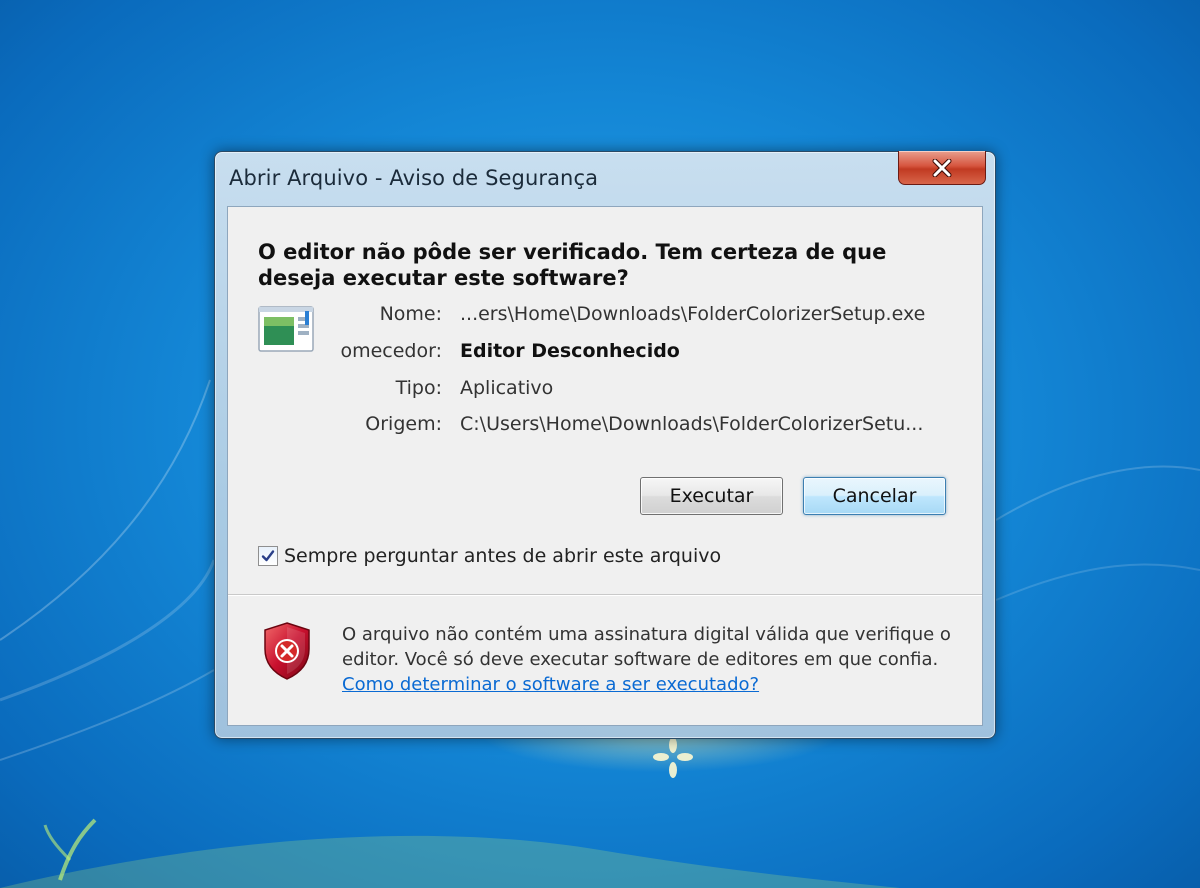  What do you see at coordinates (507, 388) in the screenshot?
I see `field-value-type: Aplicativo` at bounding box center [507, 388].